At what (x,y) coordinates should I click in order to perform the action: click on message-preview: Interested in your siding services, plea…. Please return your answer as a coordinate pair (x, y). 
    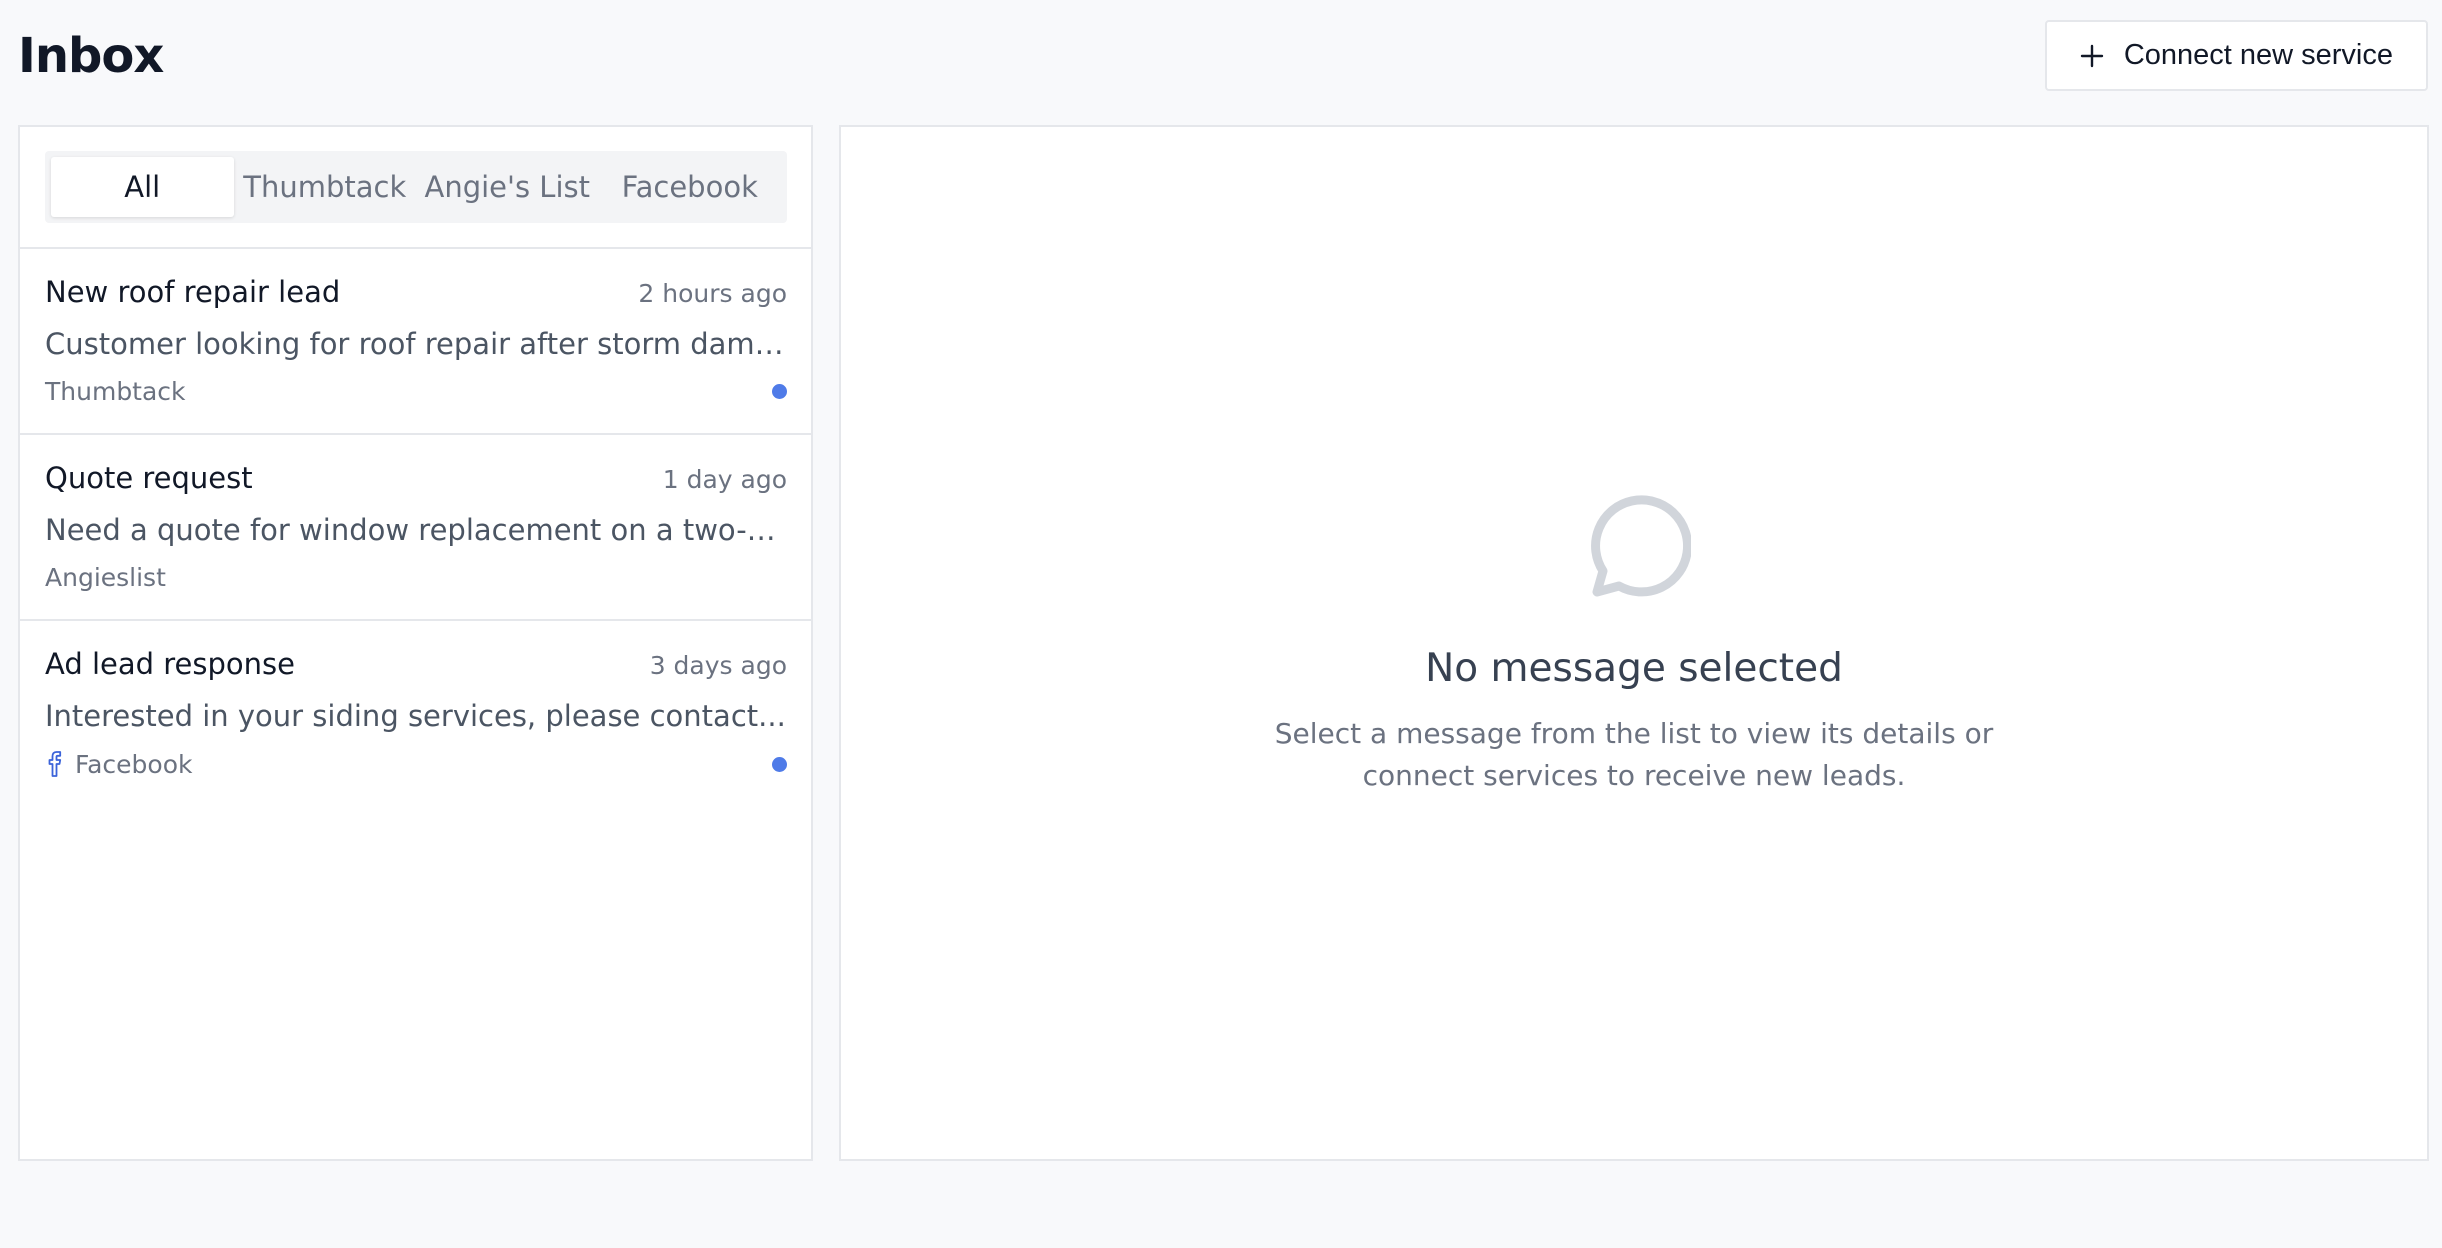
    Looking at the image, I should click on (415, 716).